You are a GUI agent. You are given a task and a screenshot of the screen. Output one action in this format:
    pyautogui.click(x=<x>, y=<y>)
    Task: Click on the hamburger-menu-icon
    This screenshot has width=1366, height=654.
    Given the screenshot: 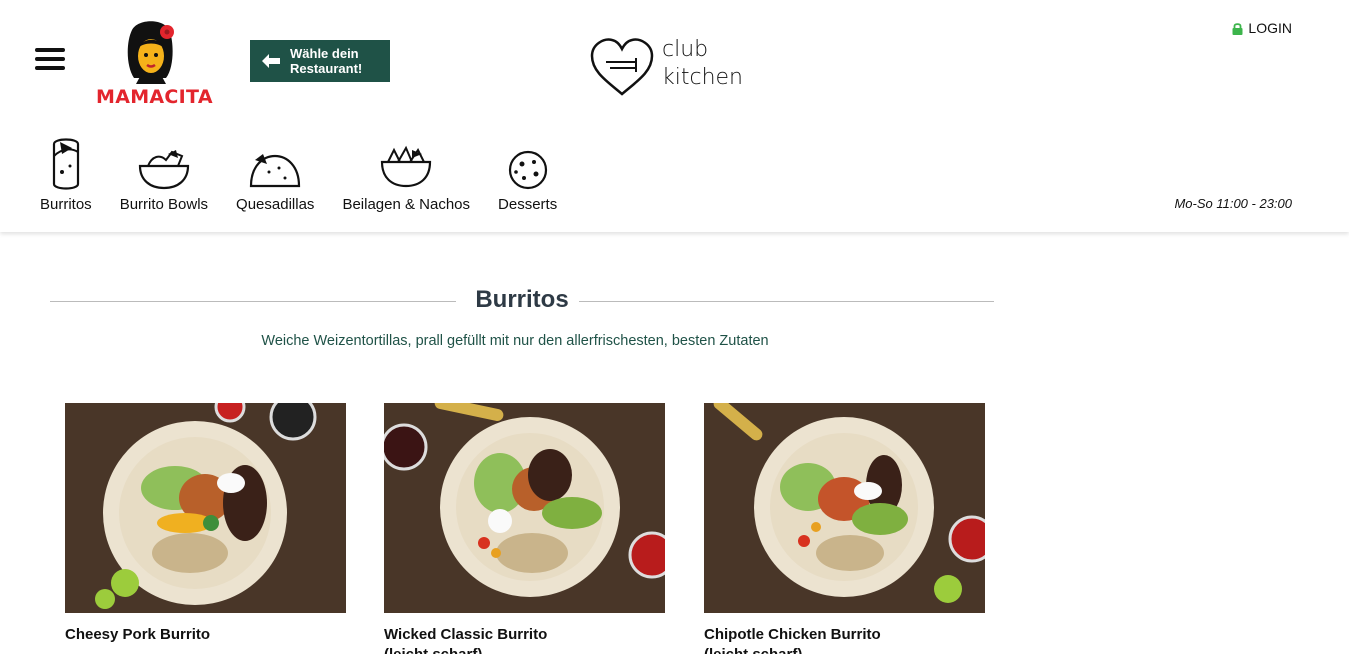 What is the action you would take?
    pyautogui.click(x=50, y=60)
    